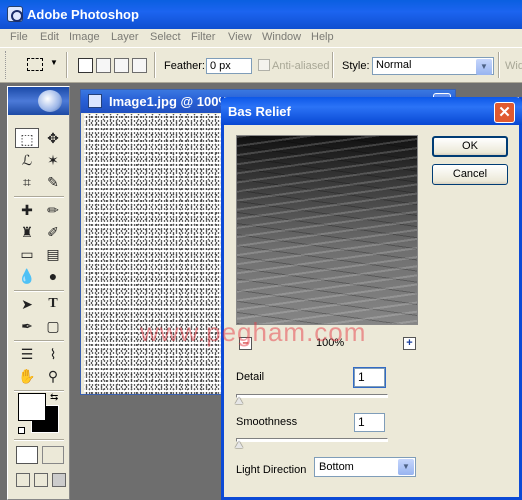 This screenshot has height=500, width=522. I want to click on detail-slider-track, so click(312, 396).